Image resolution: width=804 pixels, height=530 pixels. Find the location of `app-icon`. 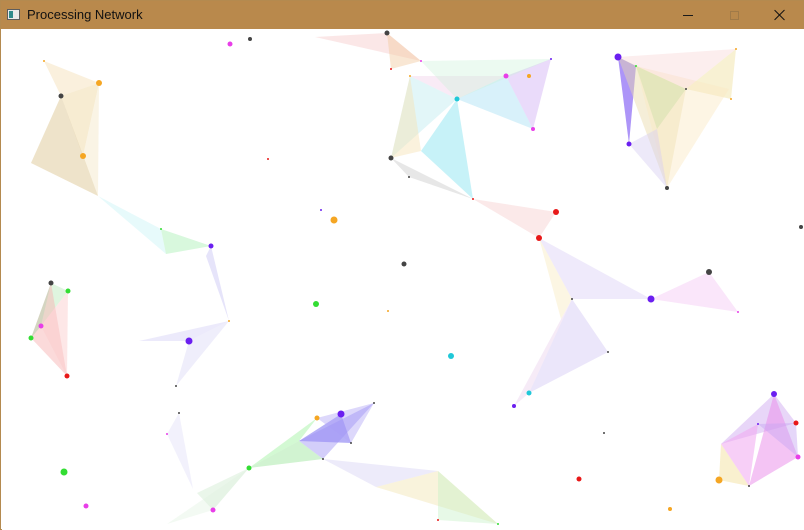

app-icon is located at coordinates (13, 14).